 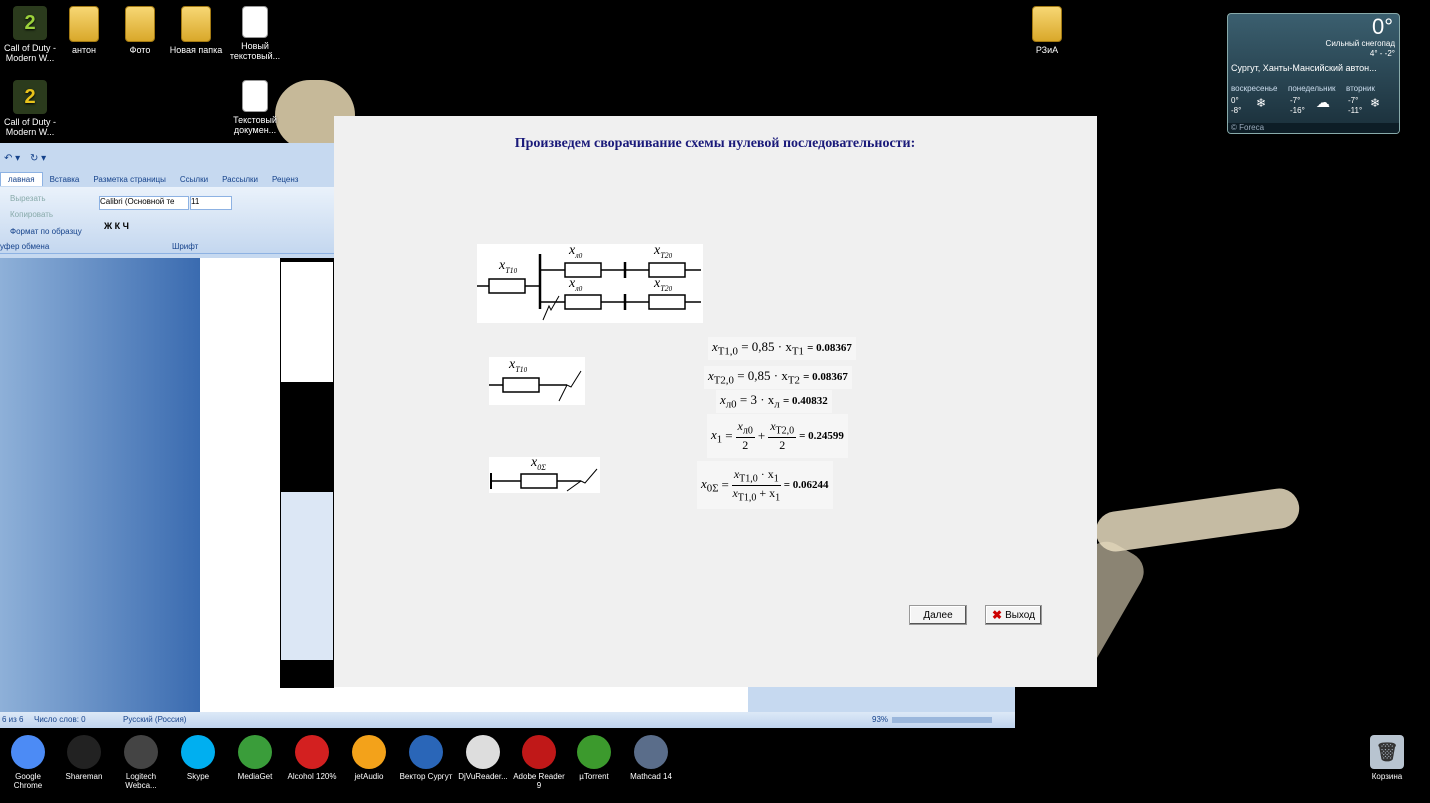 What do you see at coordinates (84, 758) in the screenshot?
I see `taskbar-shortcut: Shareman` at bounding box center [84, 758].